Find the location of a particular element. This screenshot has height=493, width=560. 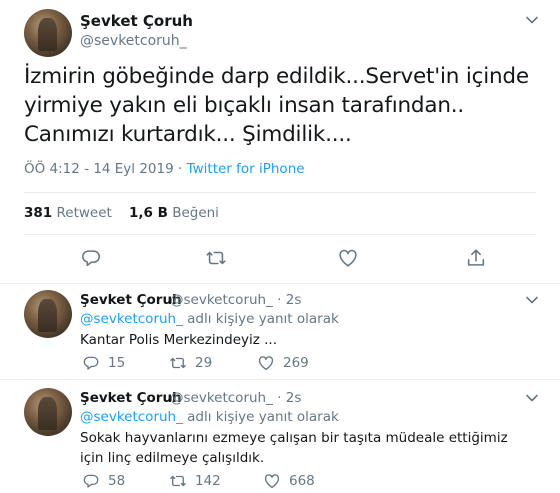

tweet-stats: 381 Retweet 1,6 B Beğeni is located at coordinates (121, 213).